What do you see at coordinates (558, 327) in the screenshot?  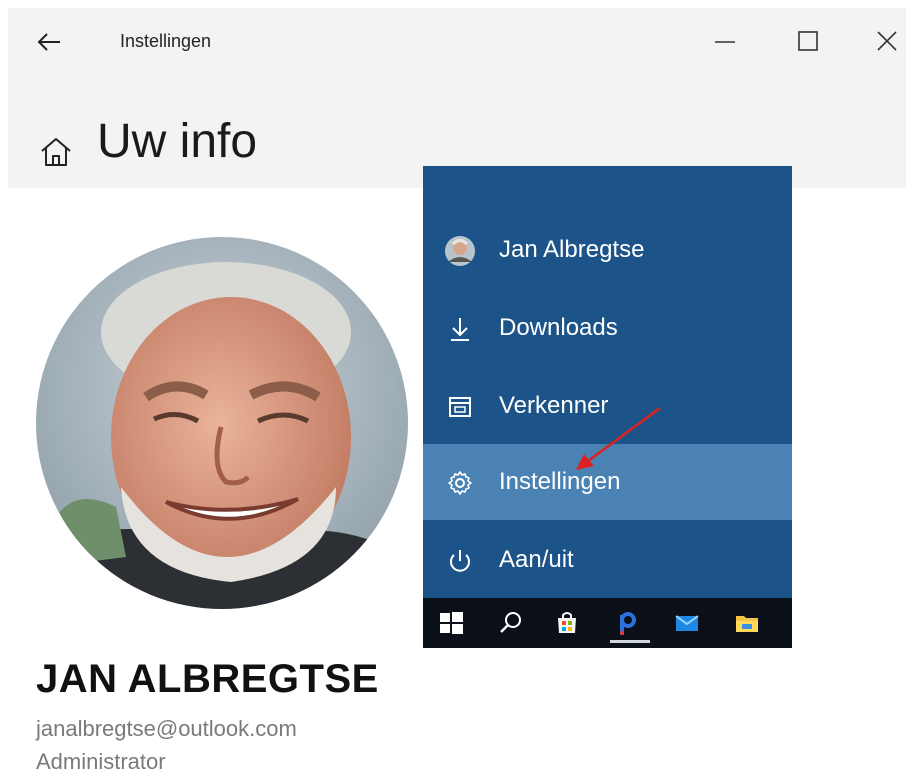 I see `start-menu-item-label: Downloads` at bounding box center [558, 327].